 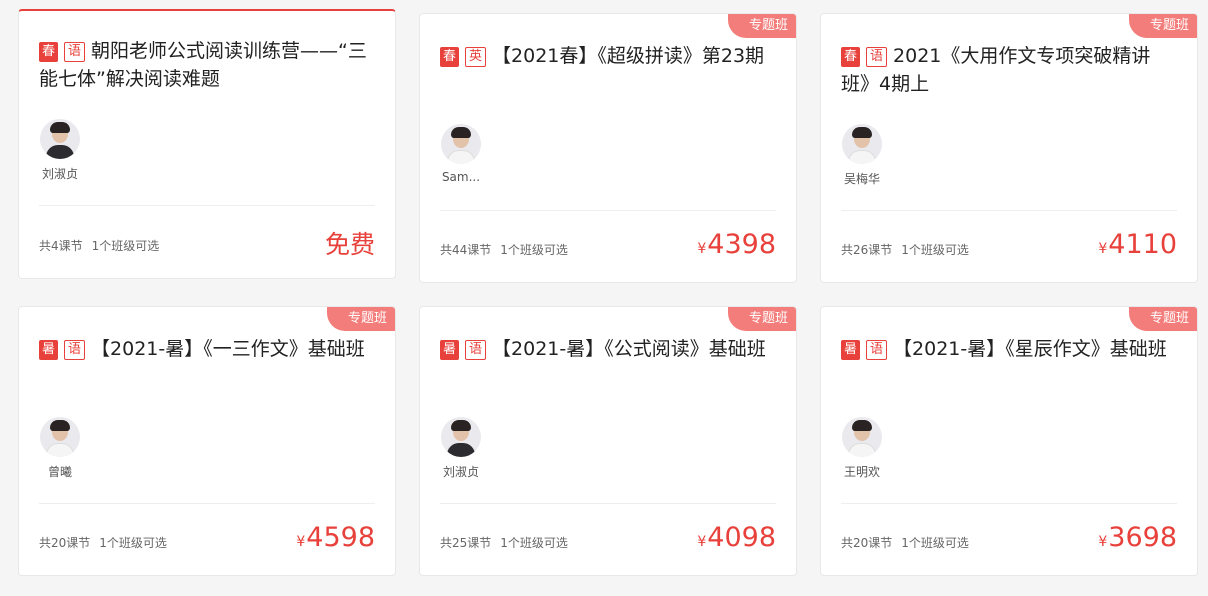 I want to click on course-price: ¥4098, so click(x=736, y=540).